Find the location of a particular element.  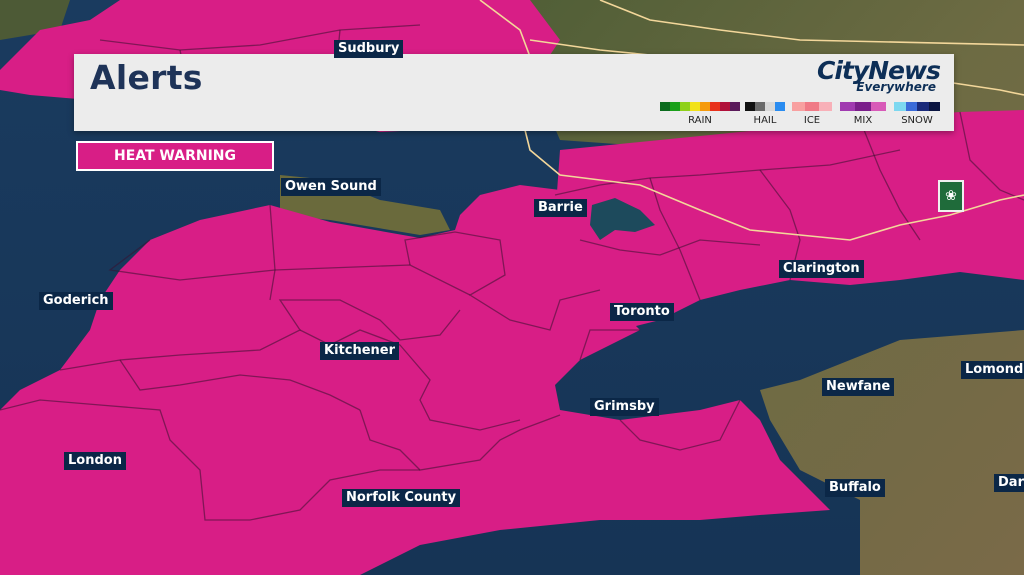

city-label-london: London is located at coordinates (95, 461).